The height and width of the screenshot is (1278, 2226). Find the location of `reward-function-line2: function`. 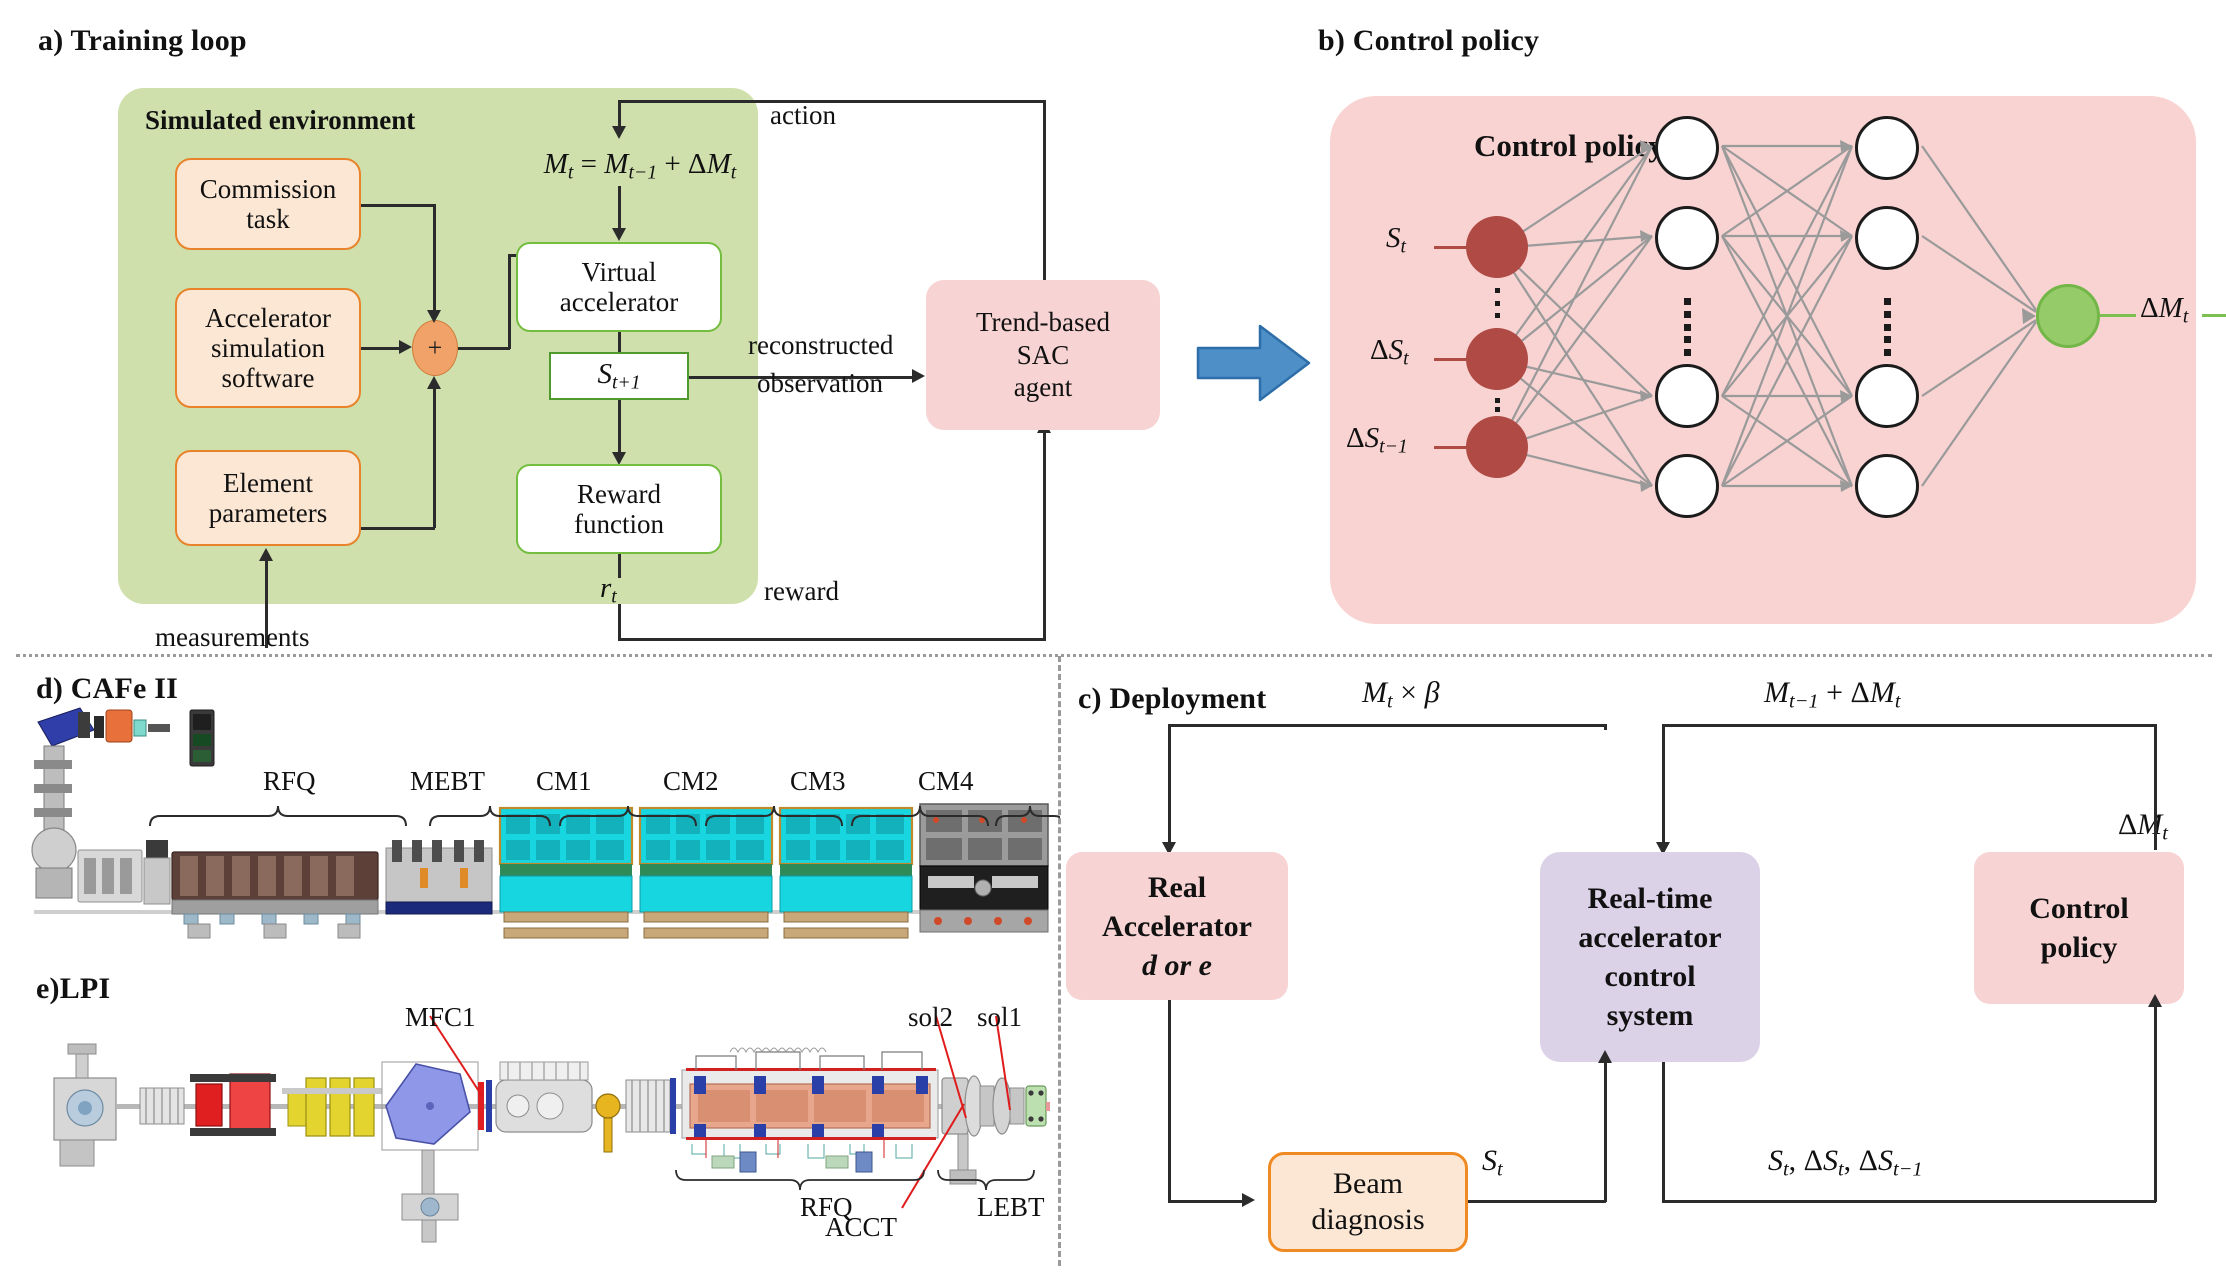

reward-function-line2: function is located at coordinates (619, 524).